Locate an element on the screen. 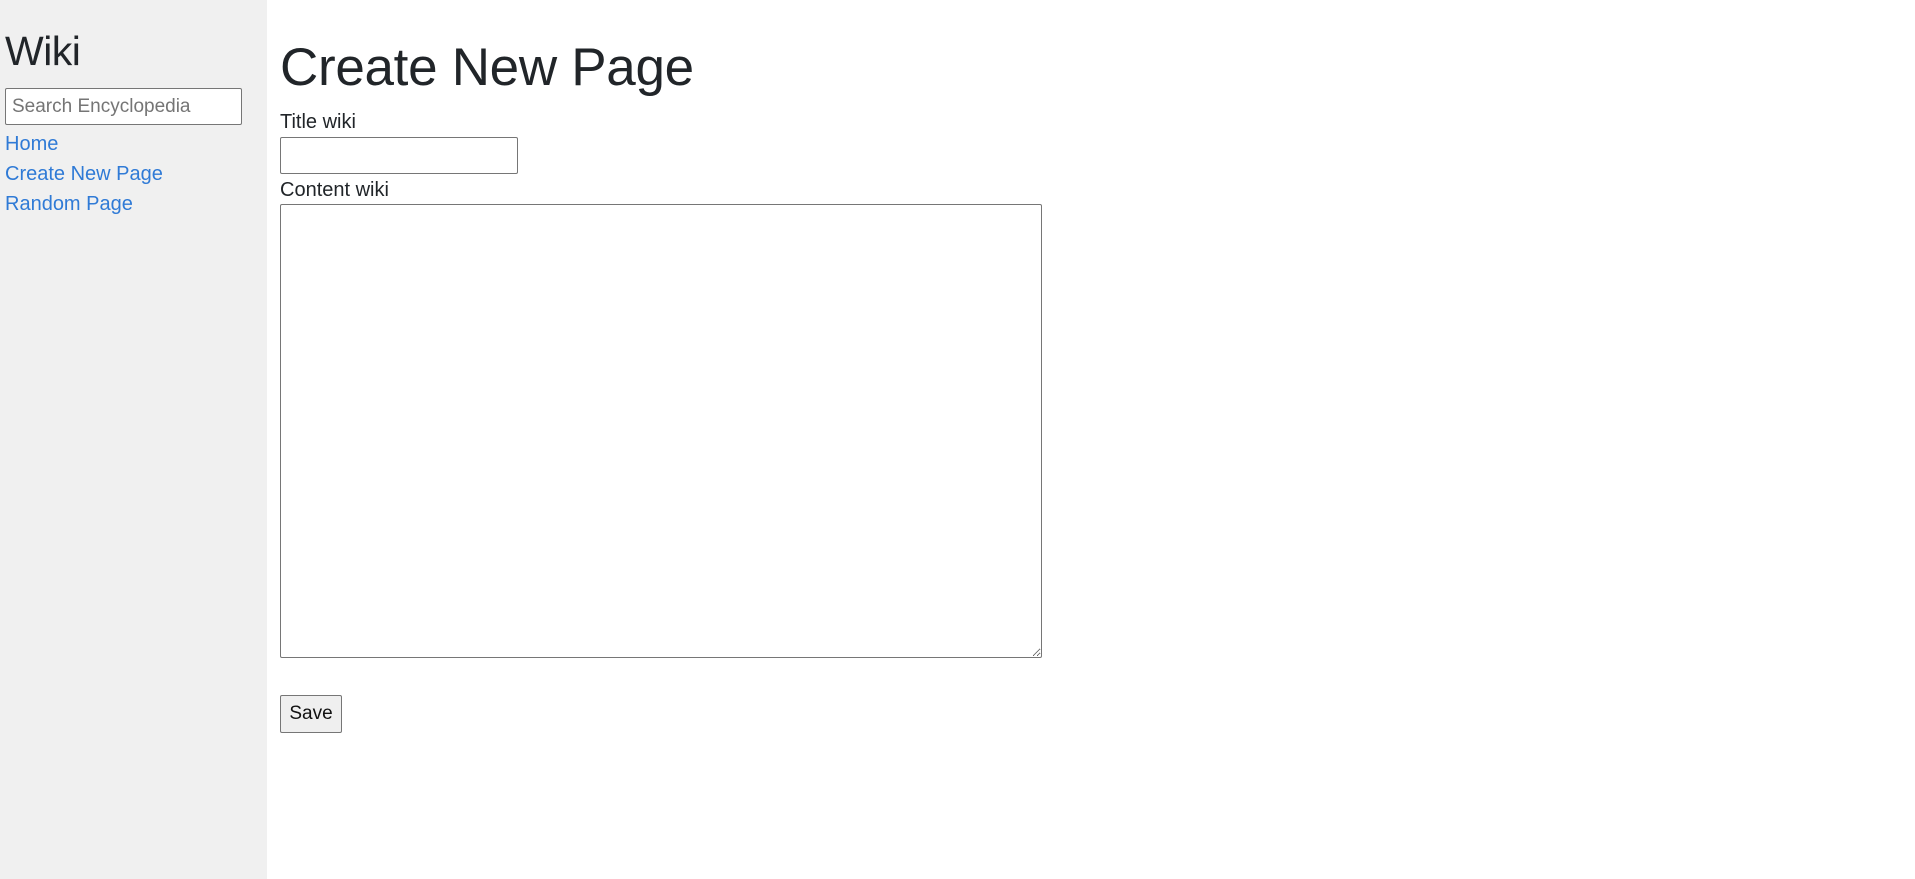 This screenshot has height=879, width=1915. sidebar-link-create-new-page: Create New Page is located at coordinates (84, 174).